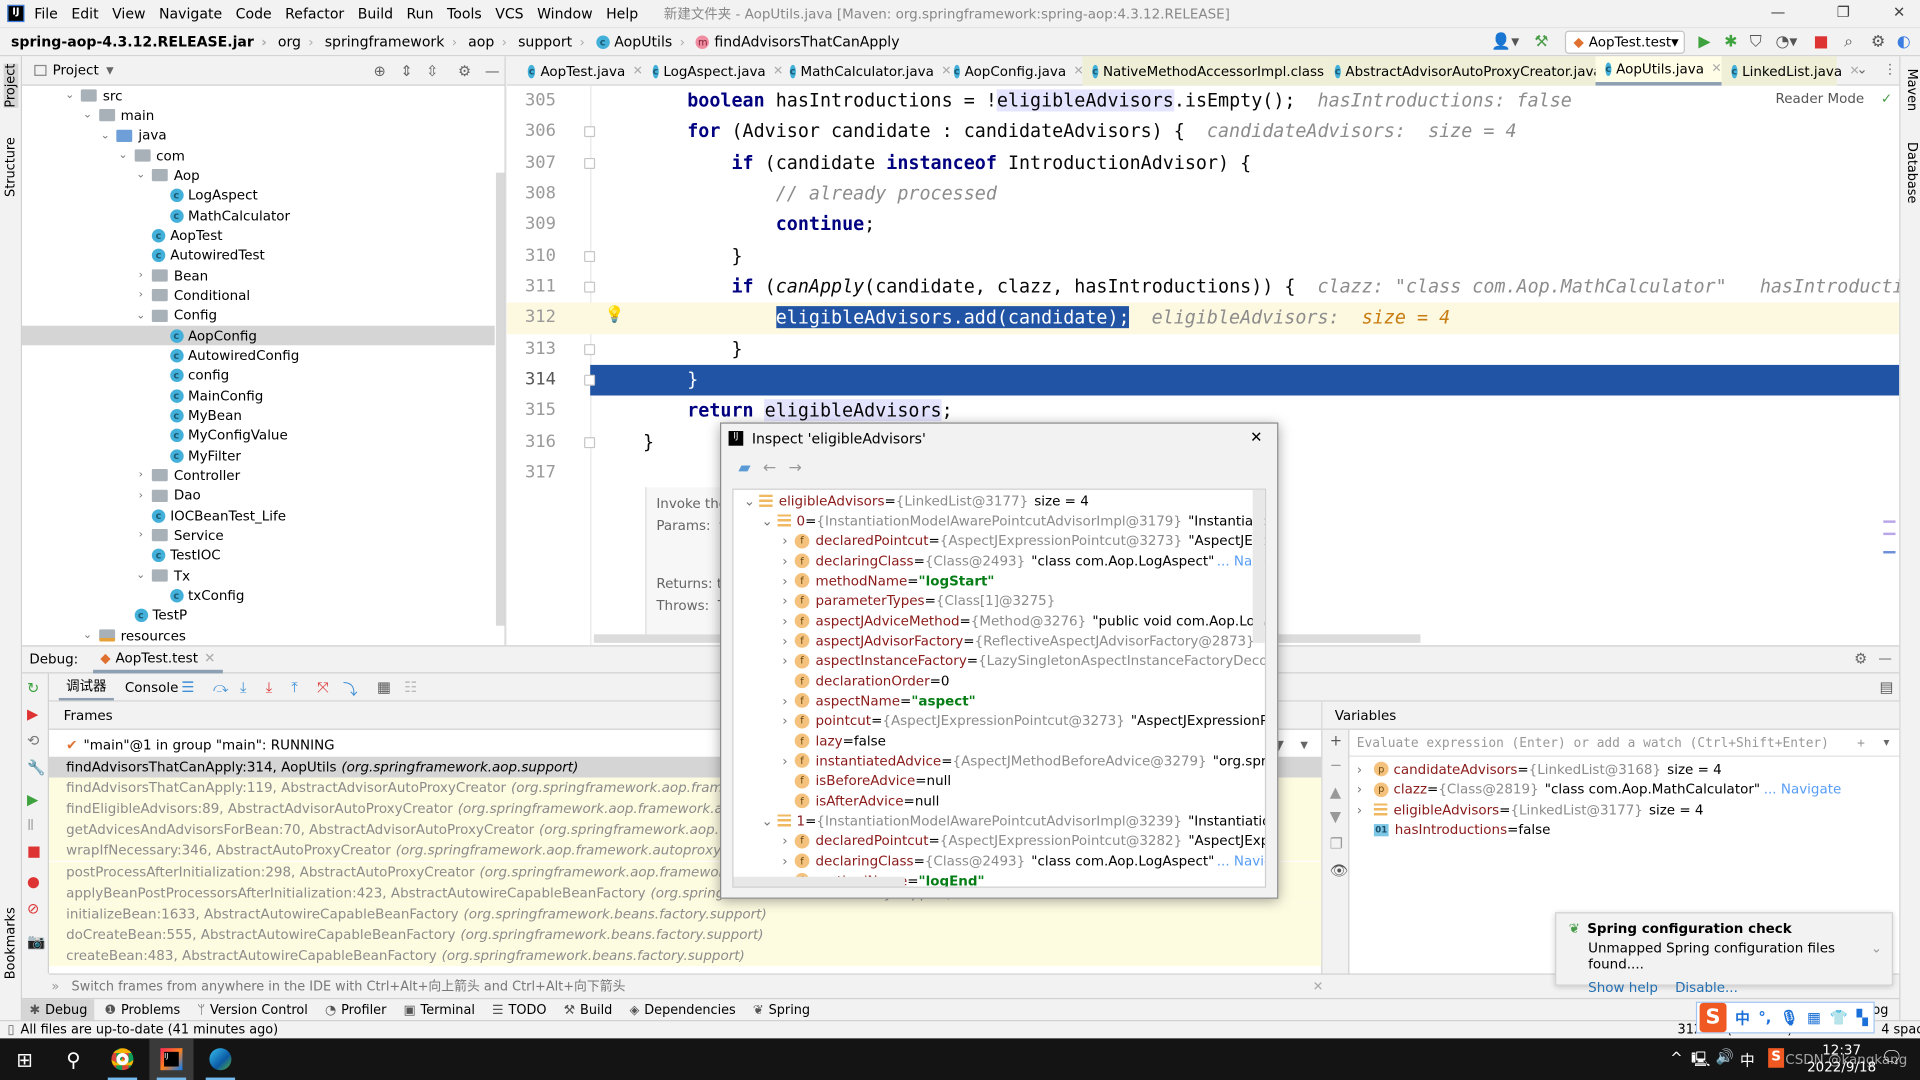 The width and height of the screenshot is (1920, 1080). I want to click on inspect-tree-row: f isBeforeAdvice = null, so click(998, 781).